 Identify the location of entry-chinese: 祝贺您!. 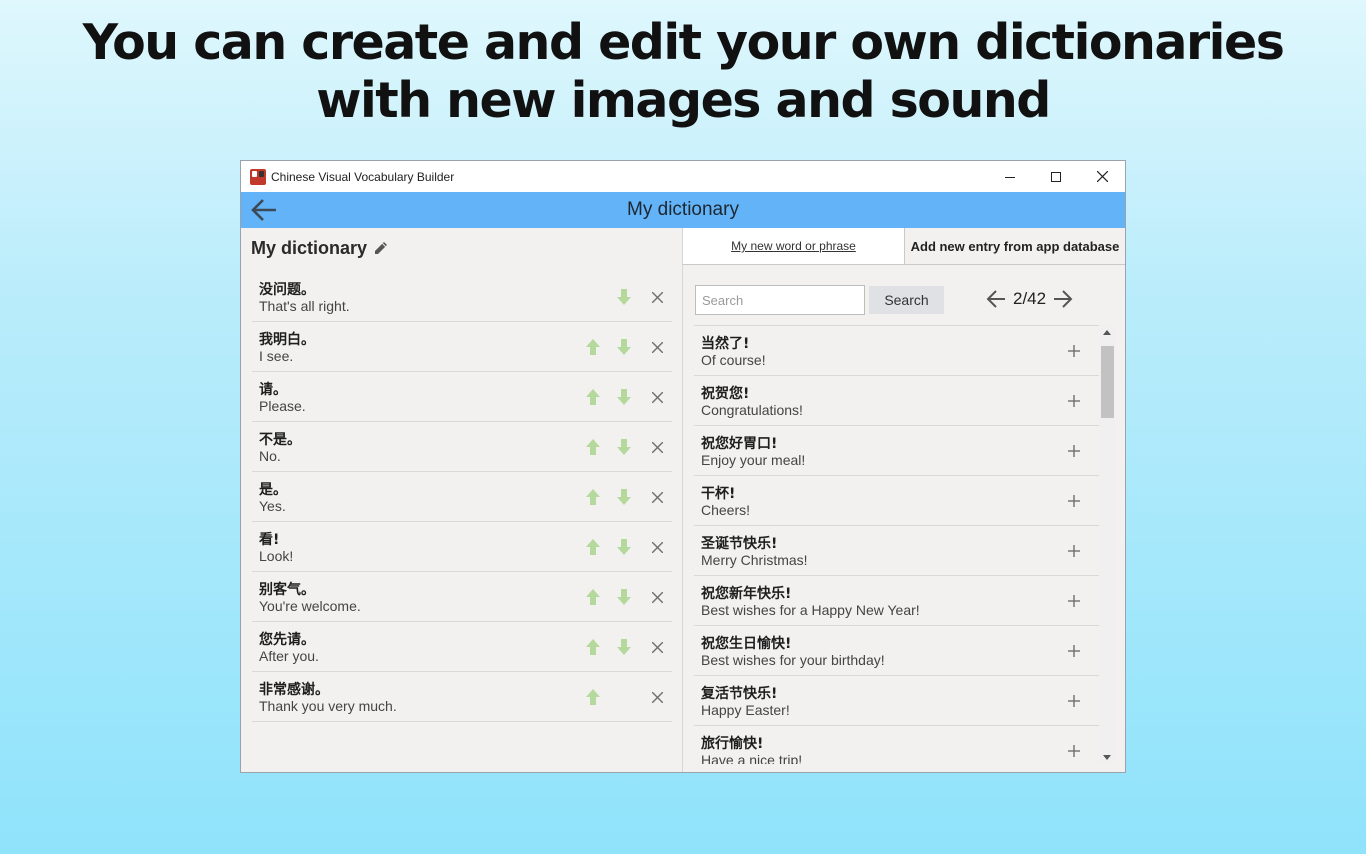
(725, 394).